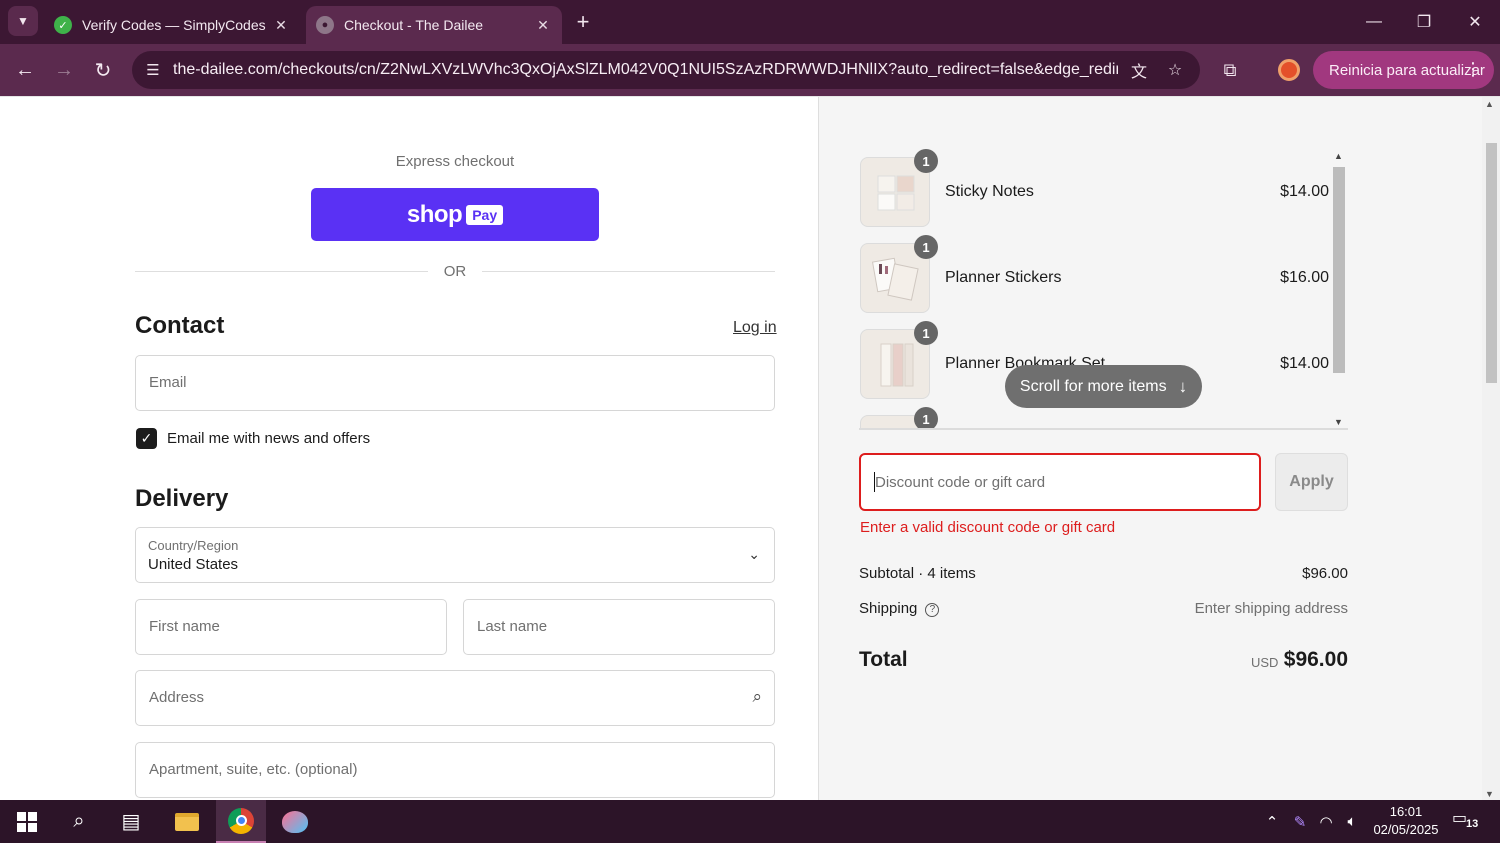 The height and width of the screenshot is (843, 1500). I want to click on cart-items-scrollbar: ▲ ▼, so click(1339, 289).